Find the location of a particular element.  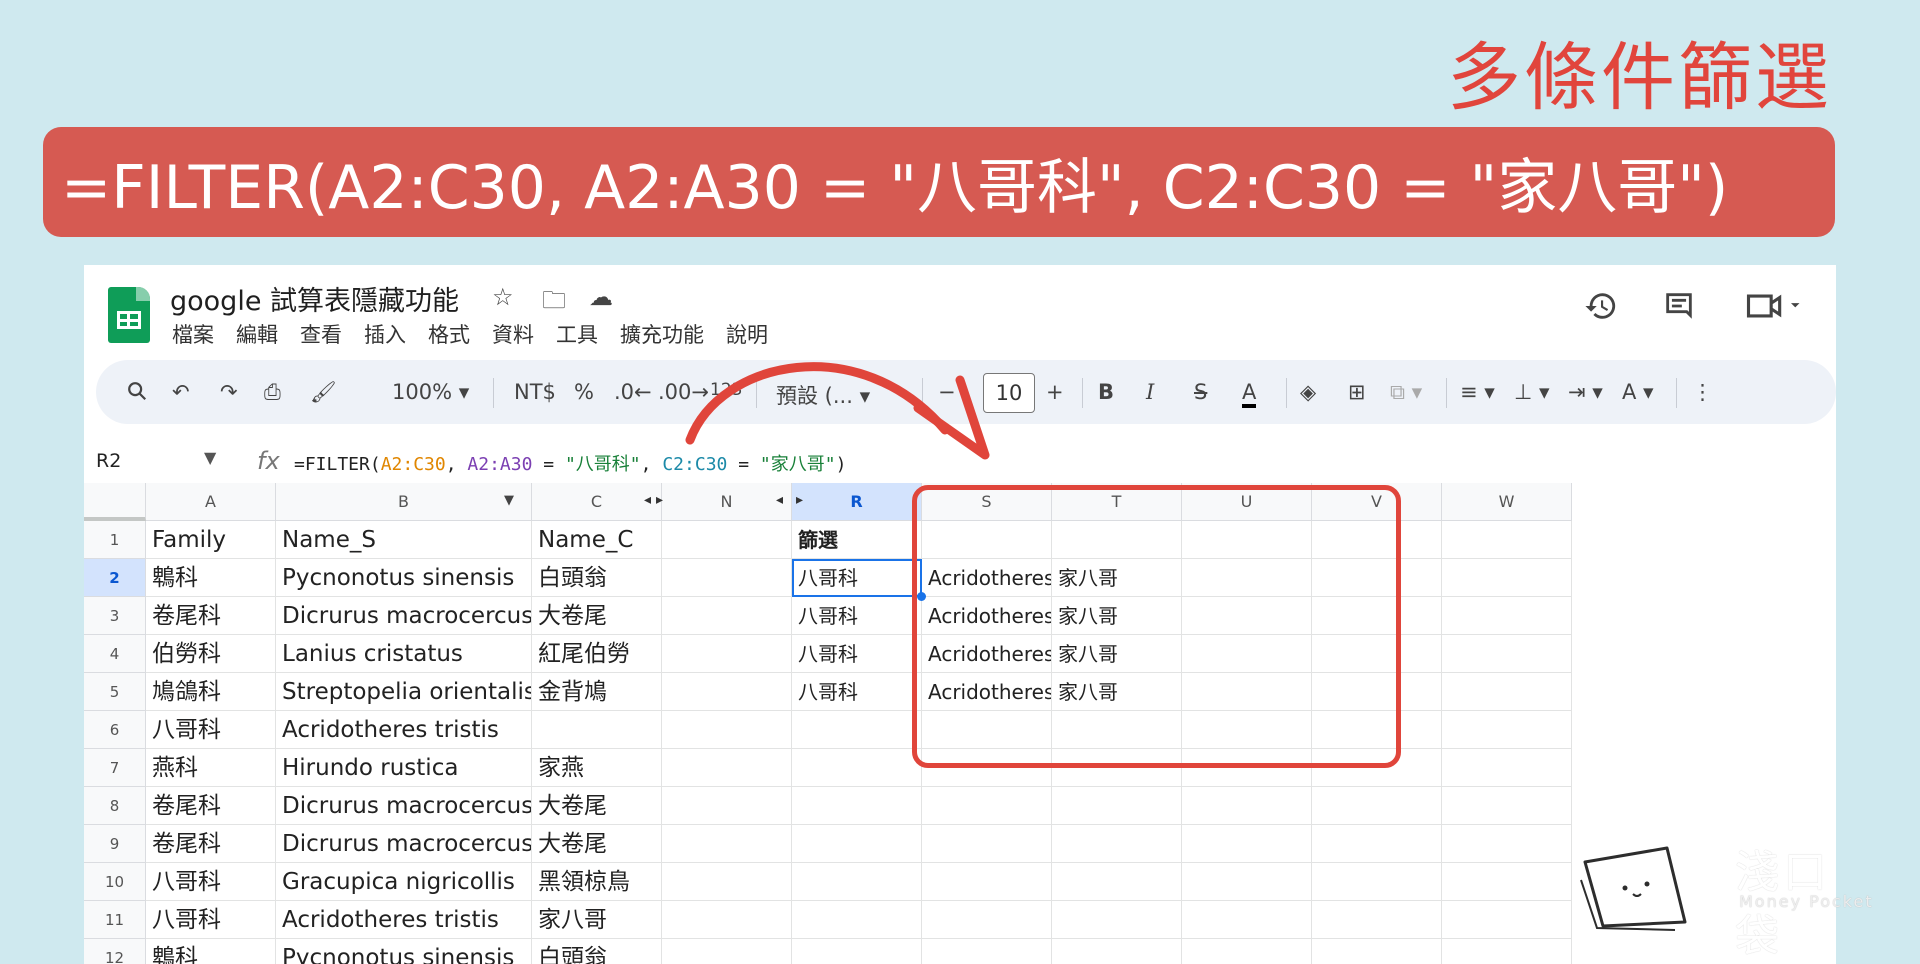

cell-u7 is located at coordinates (1247, 768).